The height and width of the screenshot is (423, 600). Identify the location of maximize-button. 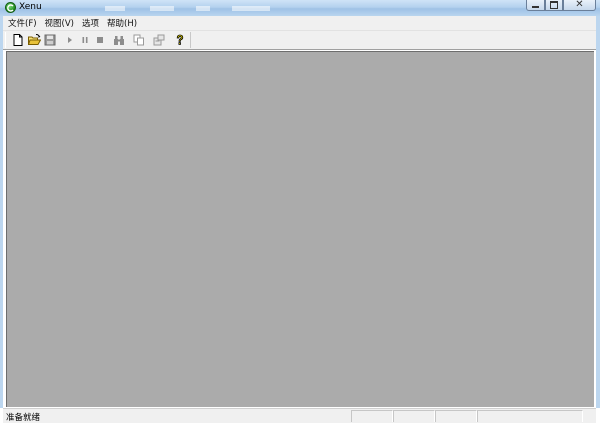
(554, 5).